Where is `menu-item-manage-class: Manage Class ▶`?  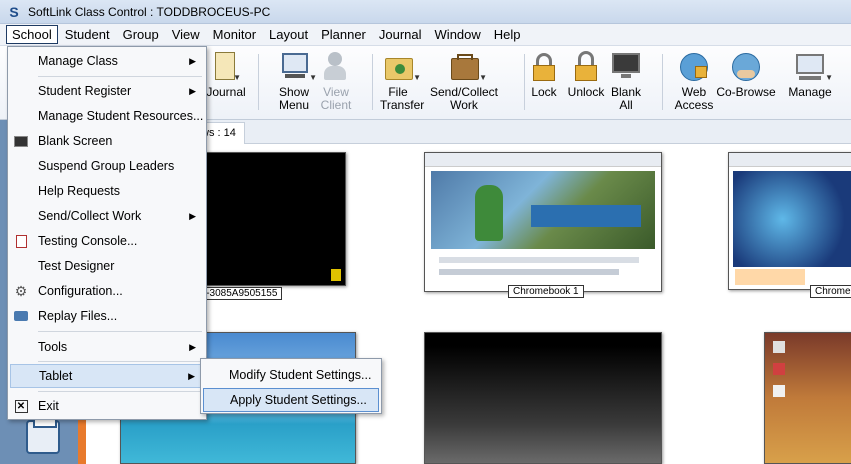
menu-item-manage-class: Manage Class ▶ is located at coordinates (107, 61).